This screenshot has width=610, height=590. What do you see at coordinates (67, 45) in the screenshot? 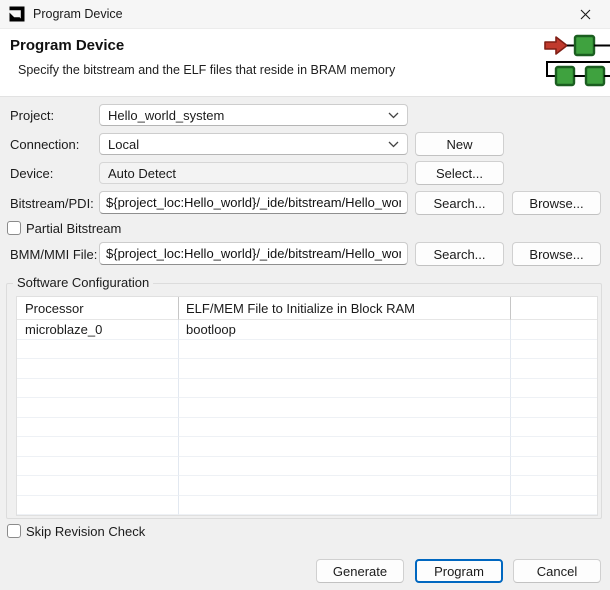
I see `page-title: Program Device` at bounding box center [67, 45].